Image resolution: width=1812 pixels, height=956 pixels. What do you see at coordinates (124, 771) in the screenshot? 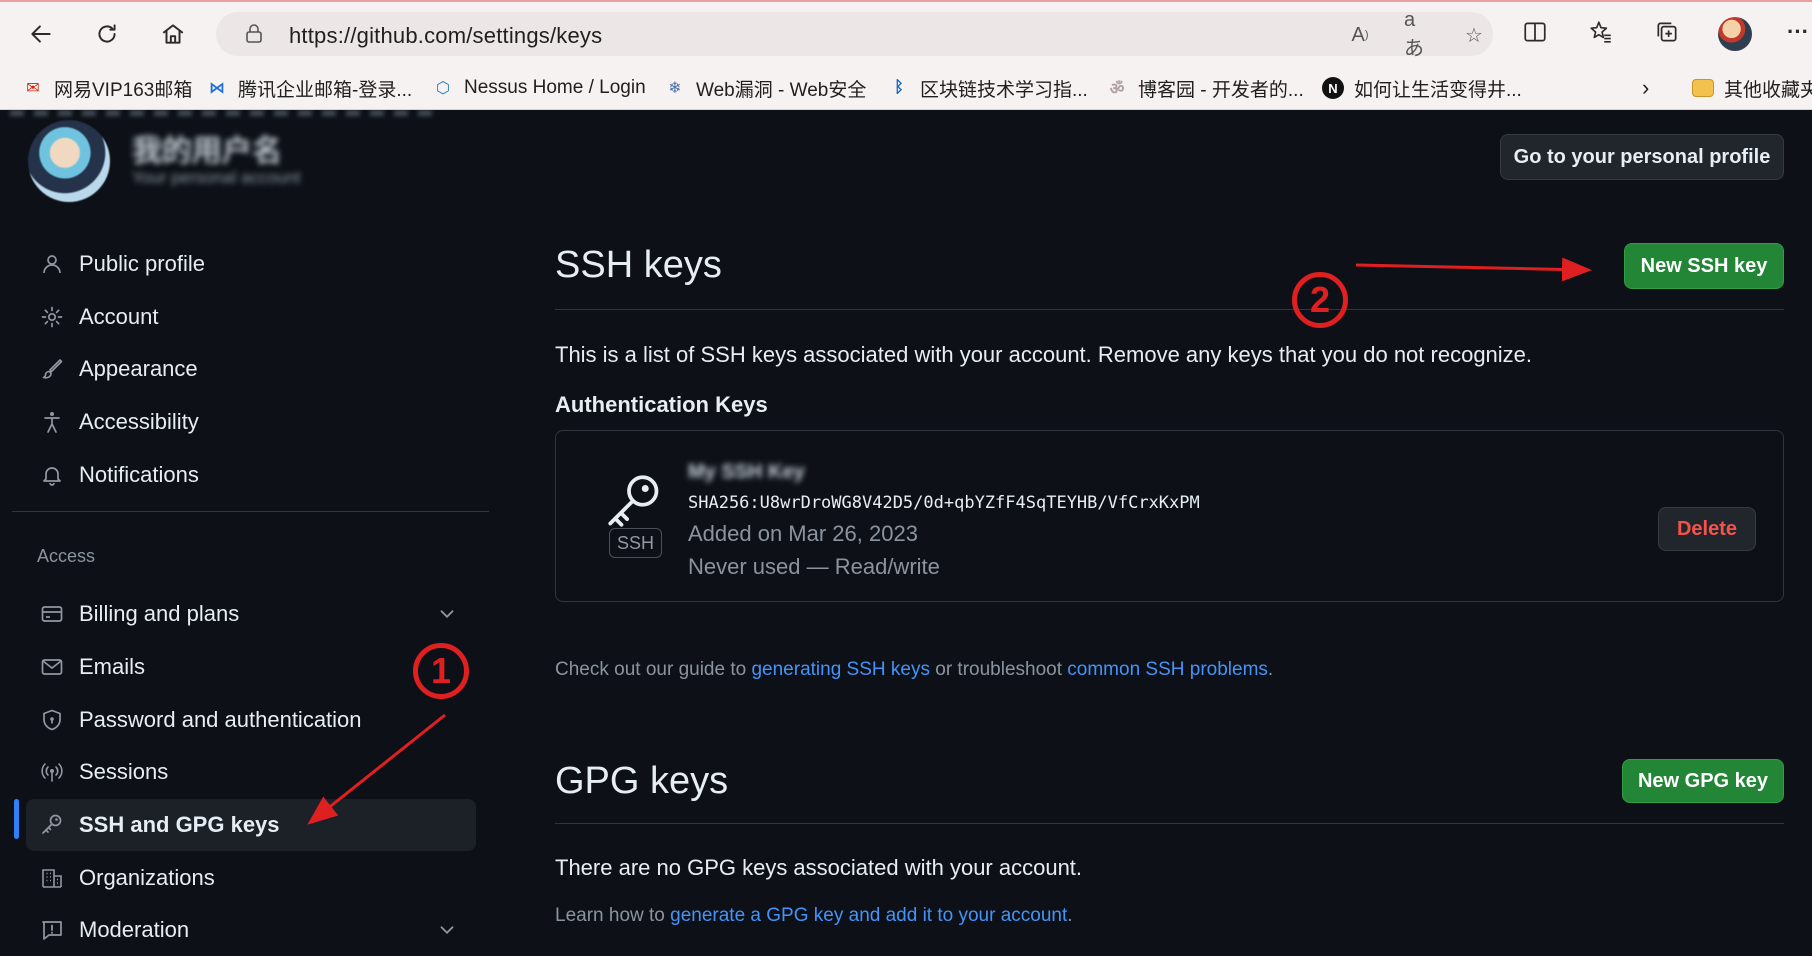
I see `sidebar-item-label: Sessions` at bounding box center [124, 771].